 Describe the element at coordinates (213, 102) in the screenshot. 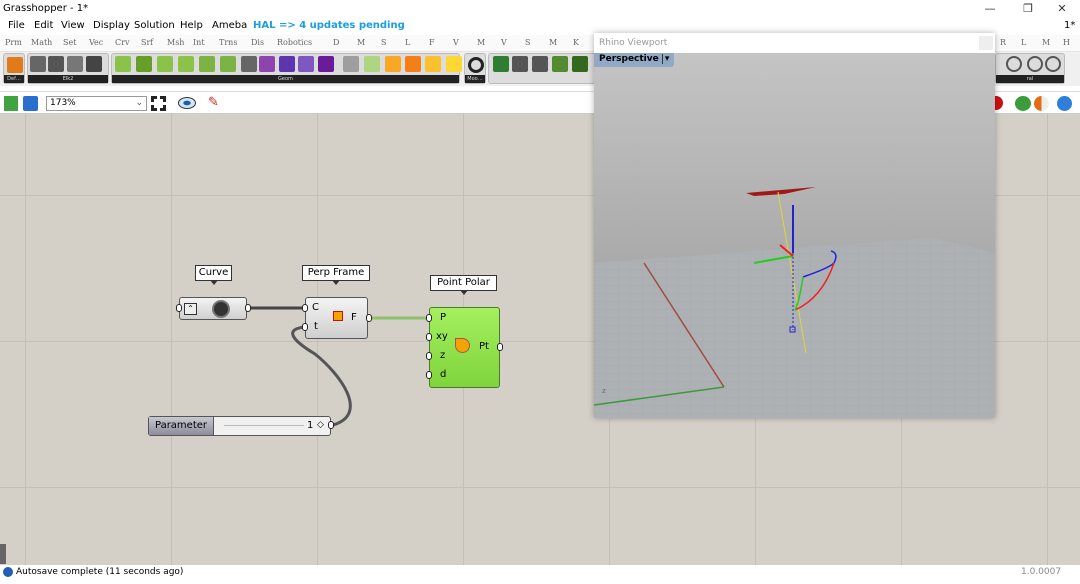

I see `sketch-pen-icon: ✎` at that location.